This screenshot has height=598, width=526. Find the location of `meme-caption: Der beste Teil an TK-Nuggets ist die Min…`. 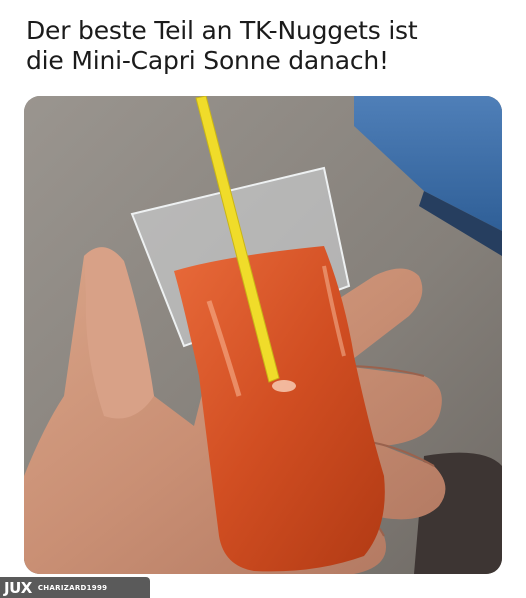

meme-caption: Der beste Teil an TK-Nuggets ist die Min… is located at coordinates (266, 46).